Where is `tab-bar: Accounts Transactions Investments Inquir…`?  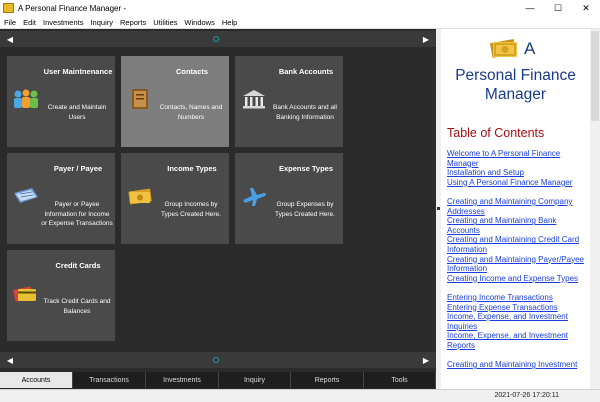 tab-bar: Accounts Transactions Investments Inquir… is located at coordinates (218, 380).